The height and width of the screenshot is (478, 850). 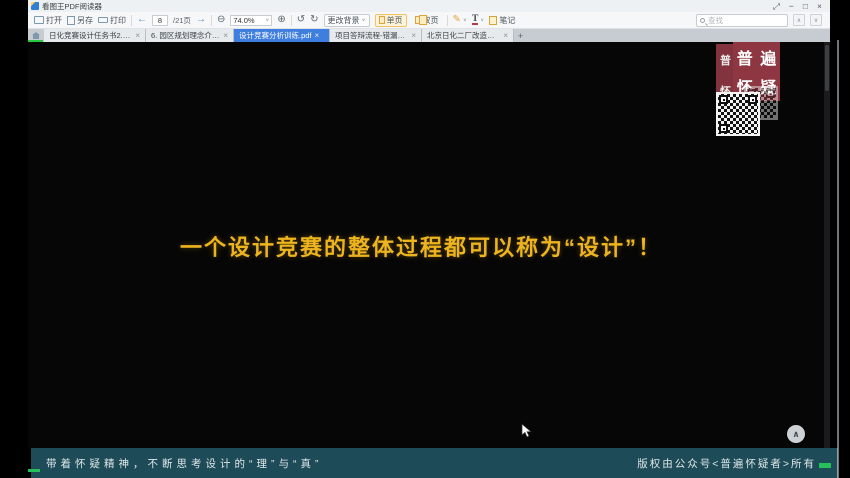 What do you see at coordinates (201, 20) in the screenshot?
I see `next-page-button: →` at bounding box center [201, 20].